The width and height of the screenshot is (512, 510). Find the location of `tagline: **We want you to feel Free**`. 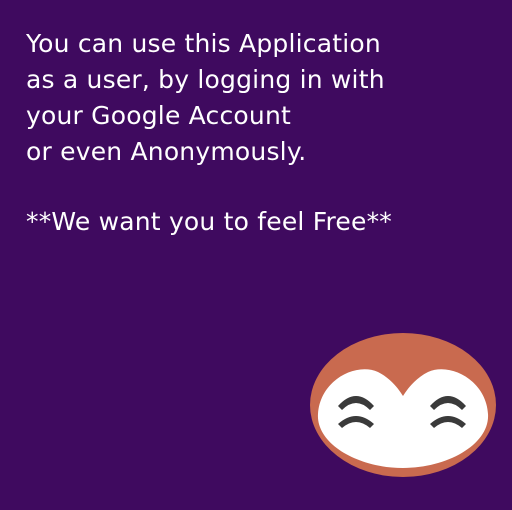

tagline: **We want you to feel Free** is located at coordinates (209, 221).